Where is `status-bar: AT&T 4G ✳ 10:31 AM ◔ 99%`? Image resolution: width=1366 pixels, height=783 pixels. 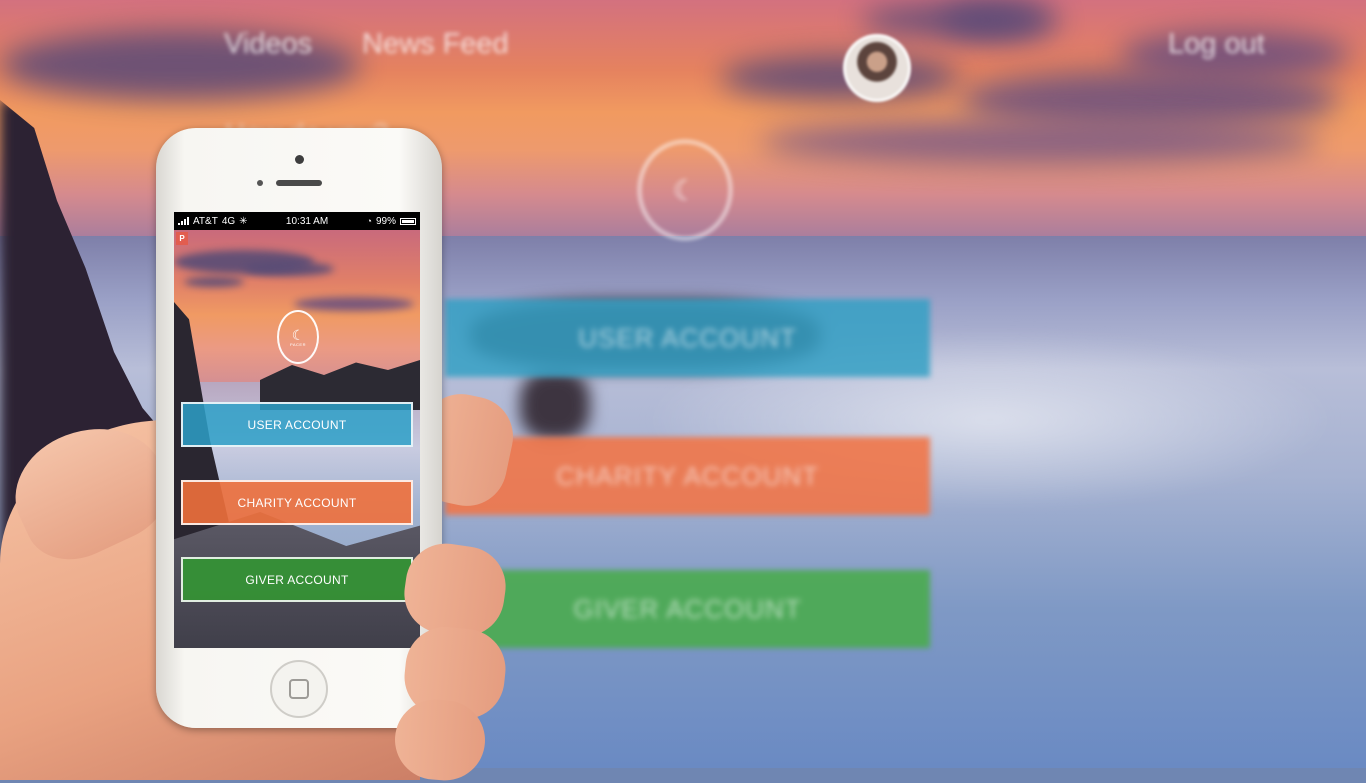 status-bar: AT&T 4G ✳ 10:31 AM ◔ 99% is located at coordinates (297, 221).